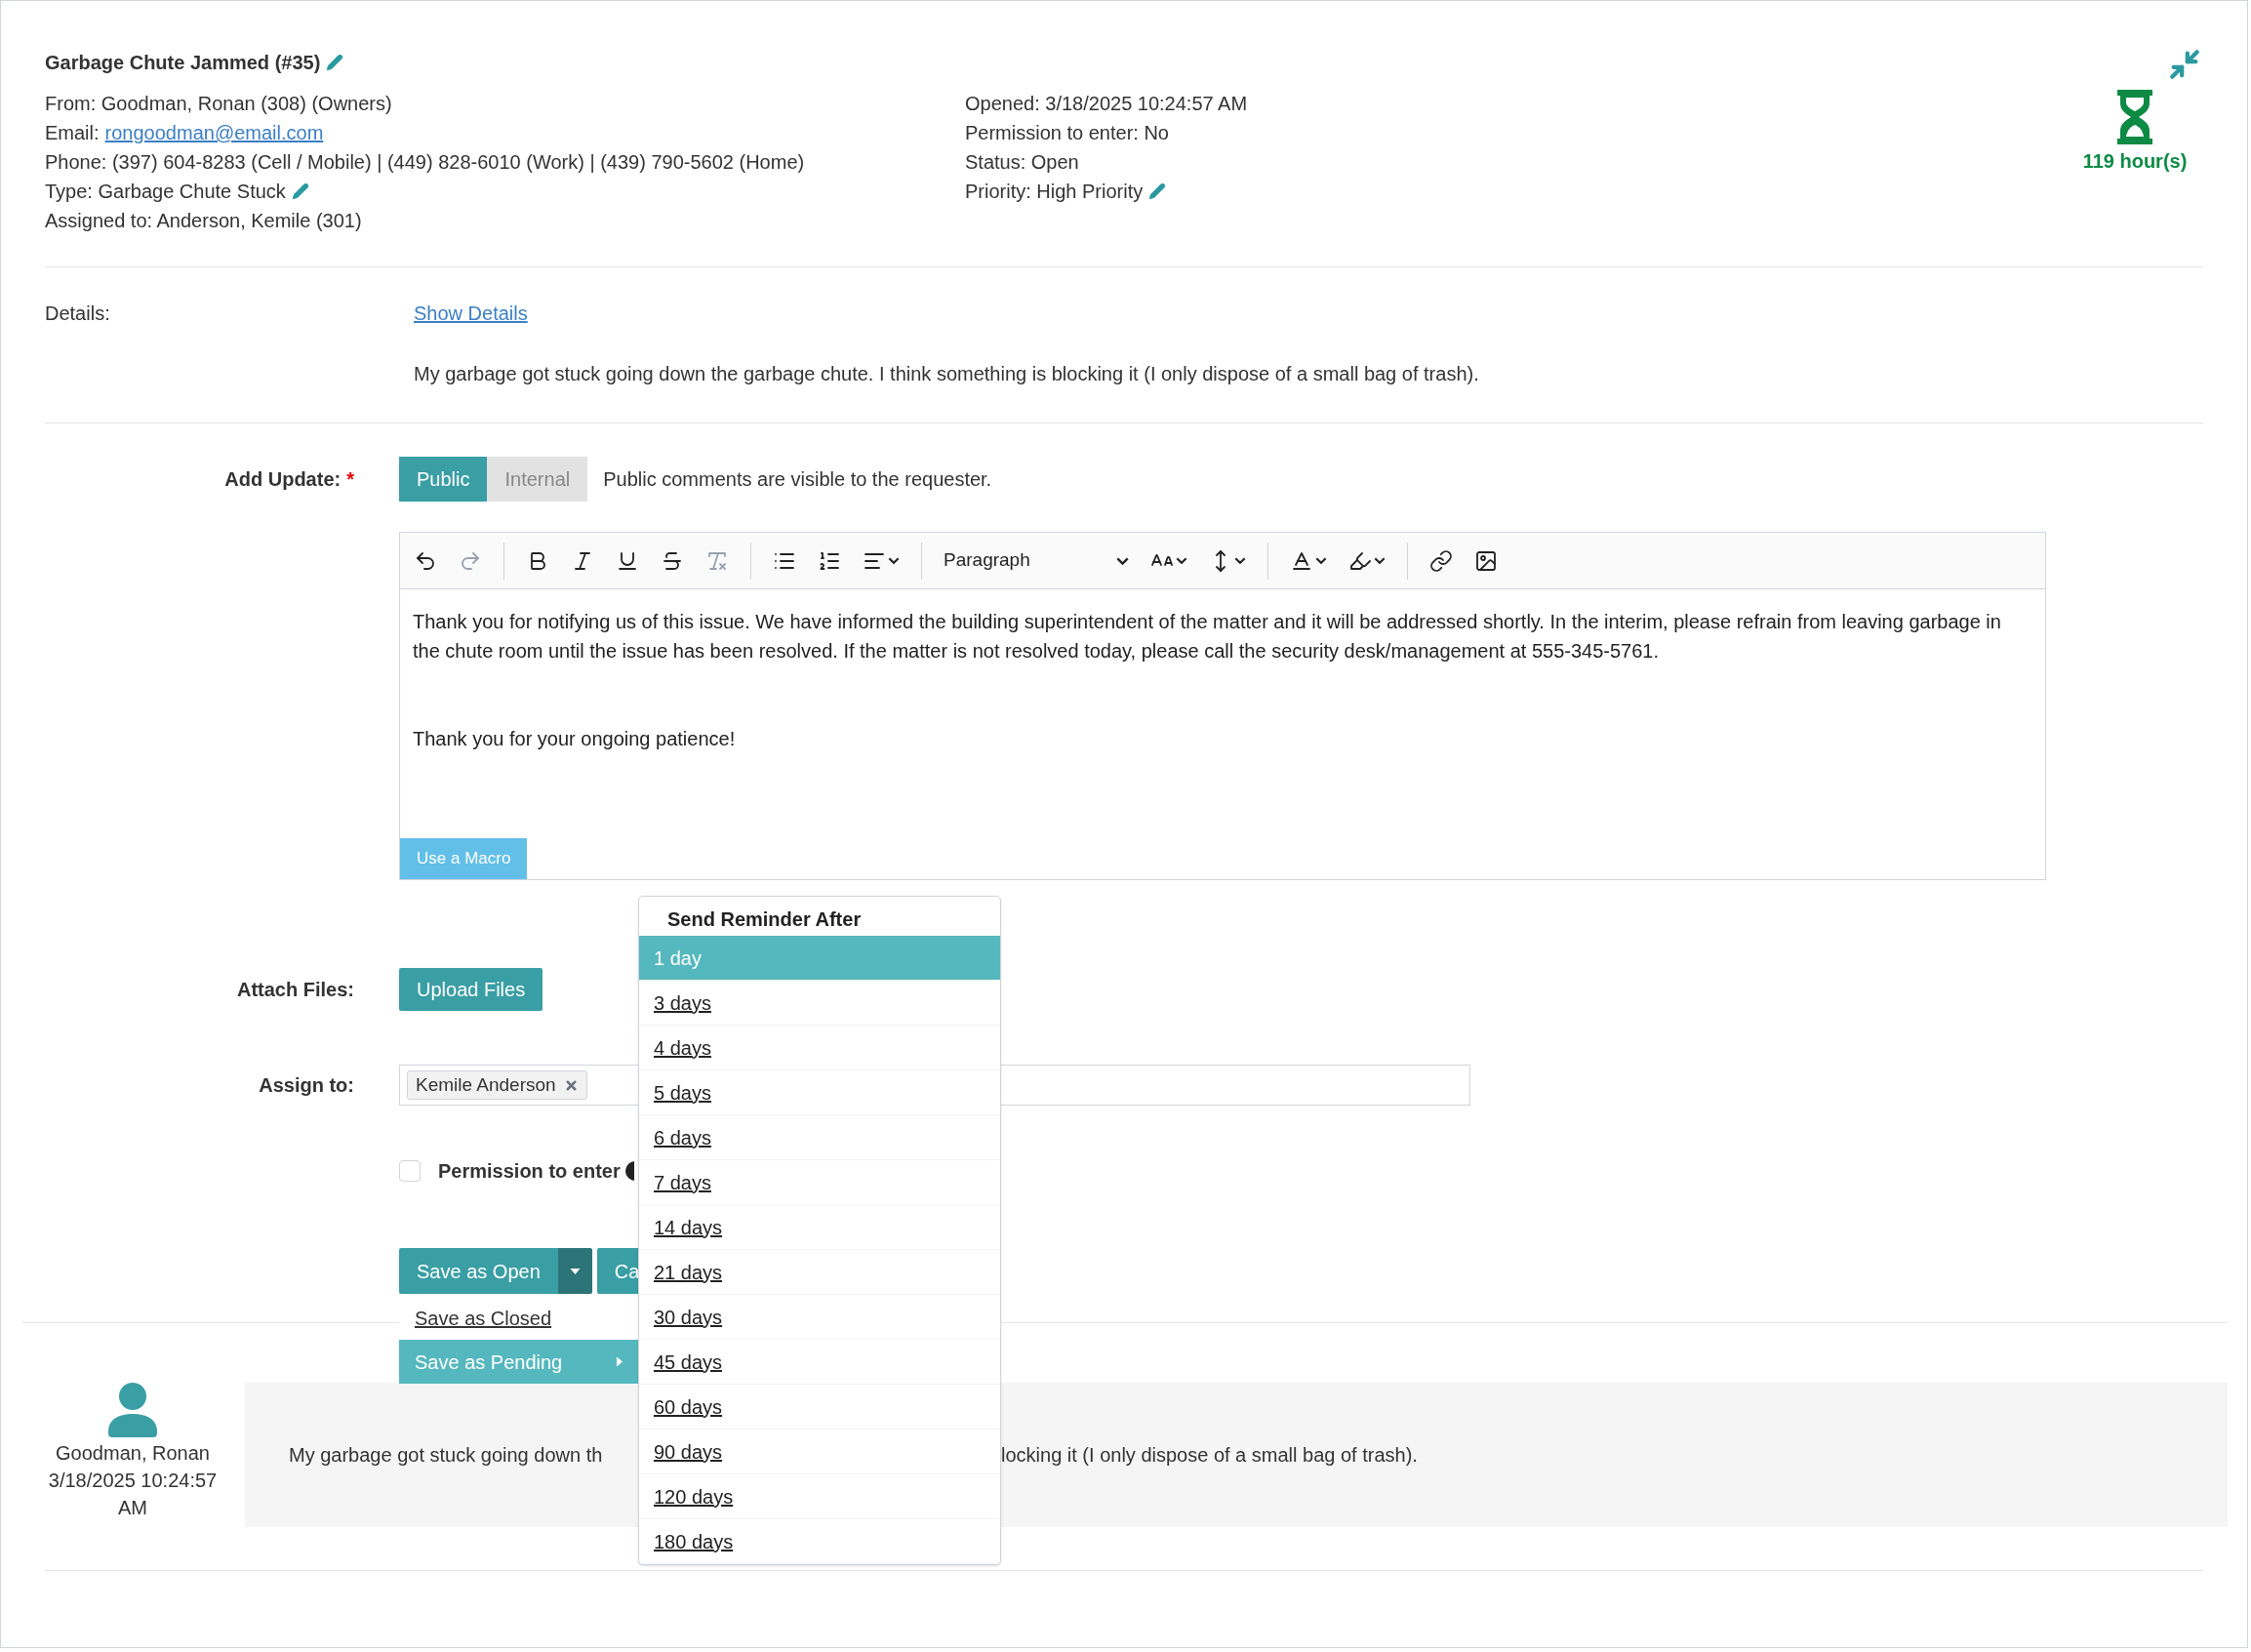 This screenshot has height=1652, width=2251. I want to click on comment-author: Goodman, Ronan, so click(133, 1454).